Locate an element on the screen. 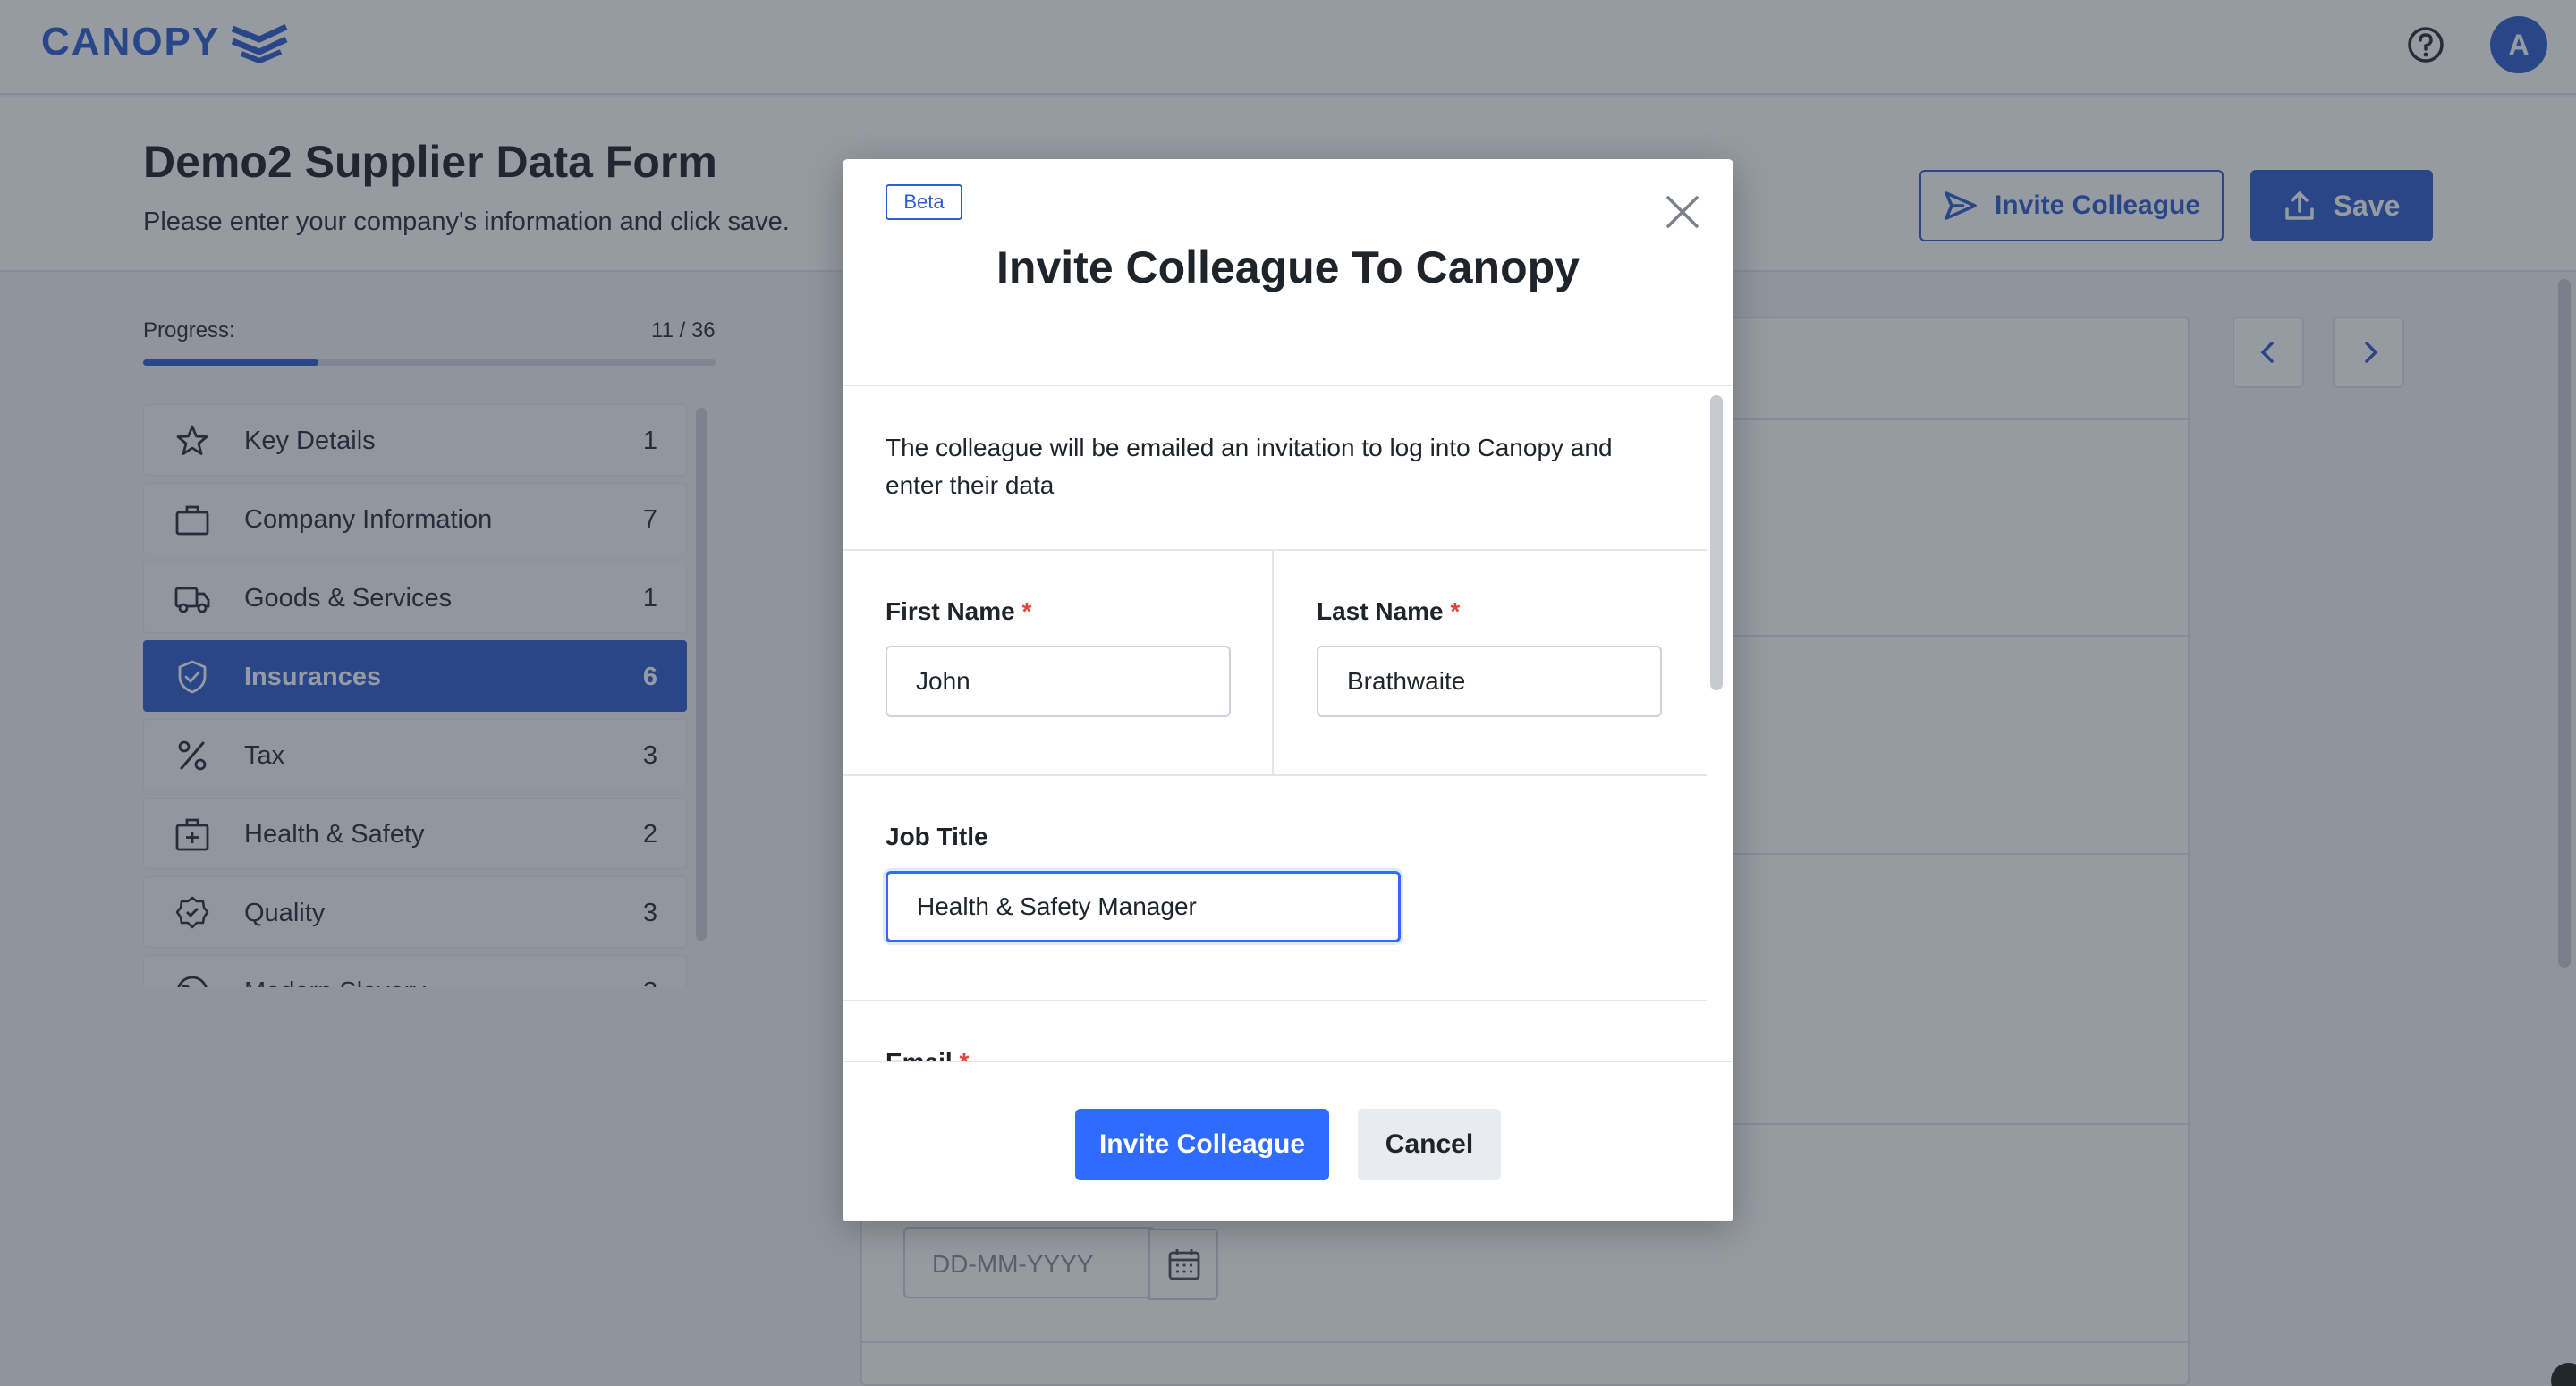 The height and width of the screenshot is (1386, 2576). job-title-label: Job Title is located at coordinates (937, 837).